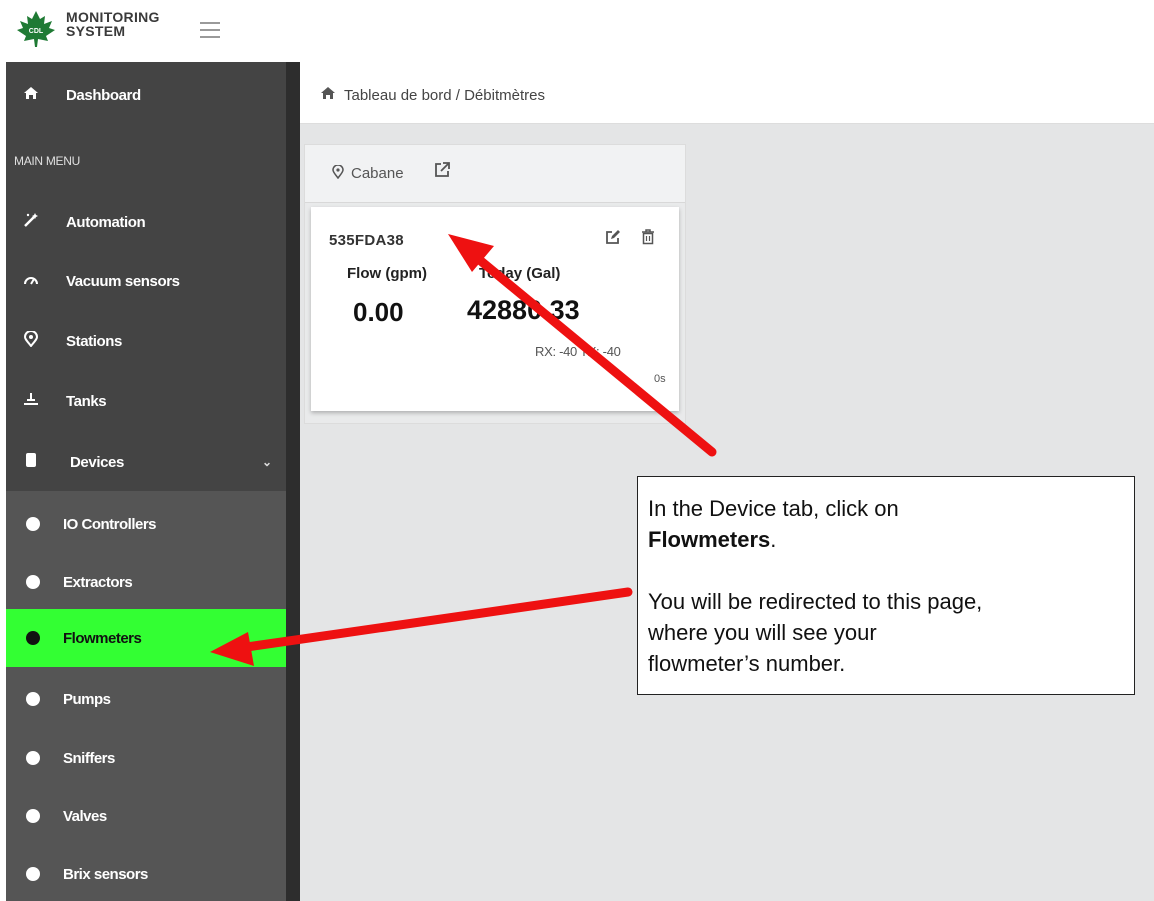  What do you see at coordinates (577, 30) in the screenshot?
I see `top-header: CDL MONITORING SYSTEM` at bounding box center [577, 30].